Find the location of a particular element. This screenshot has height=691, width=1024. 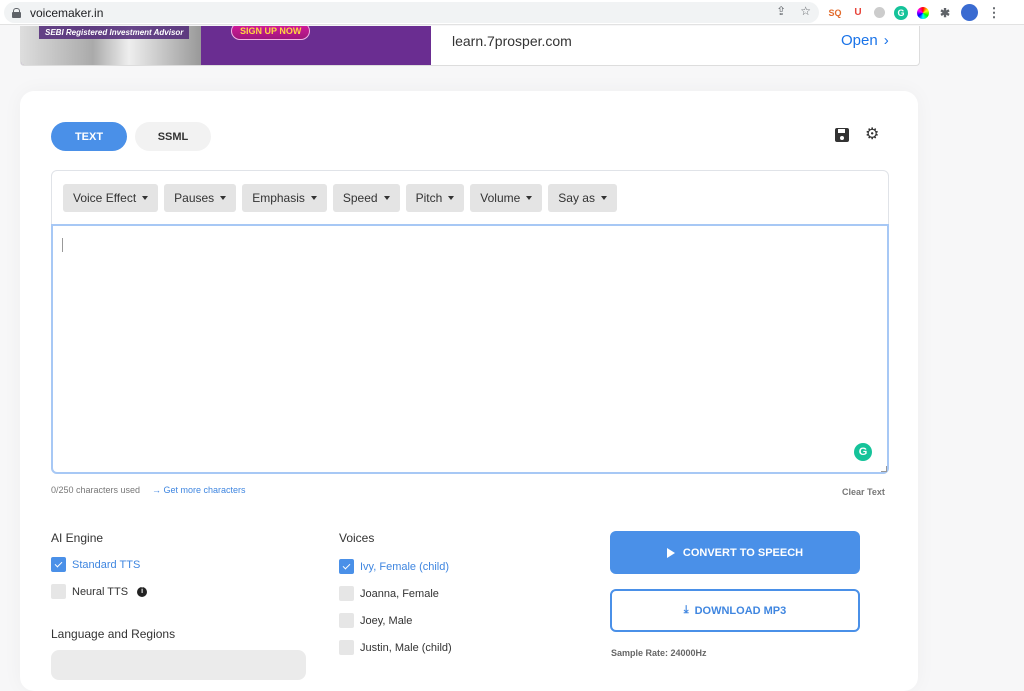

gear-icon: ⚙ is located at coordinates (872, 135).